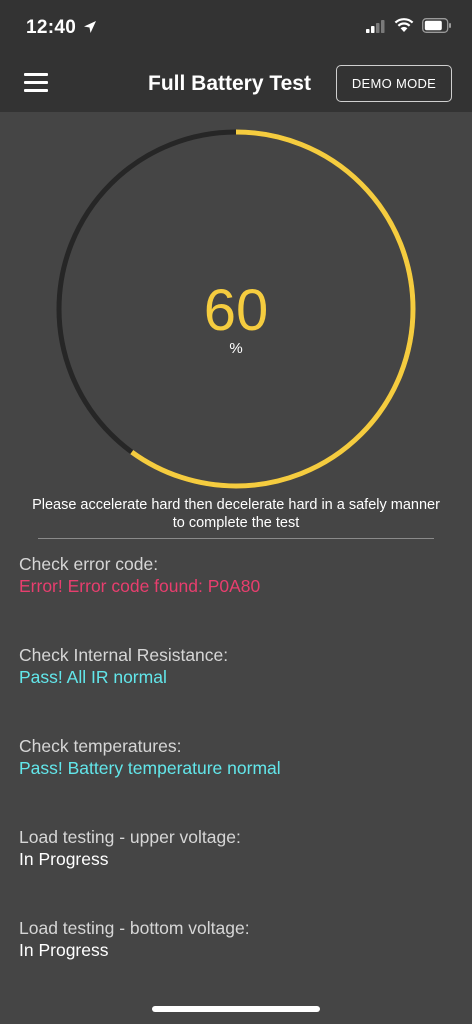  I want to click on check-label: Check Internal Resistance:, so click(124, 655).